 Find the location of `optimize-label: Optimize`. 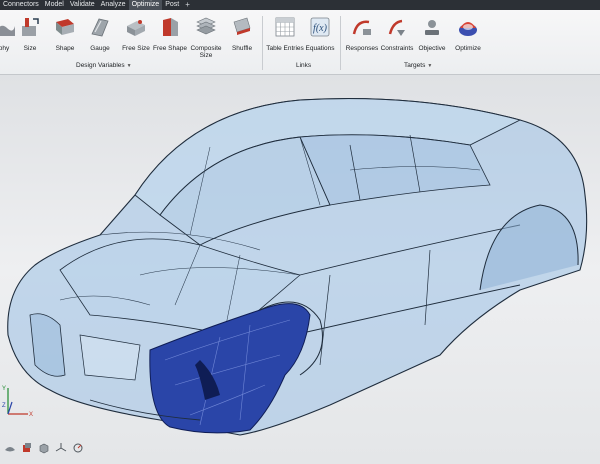

optimize-label: Optimize is located at coordinates (468, 48).